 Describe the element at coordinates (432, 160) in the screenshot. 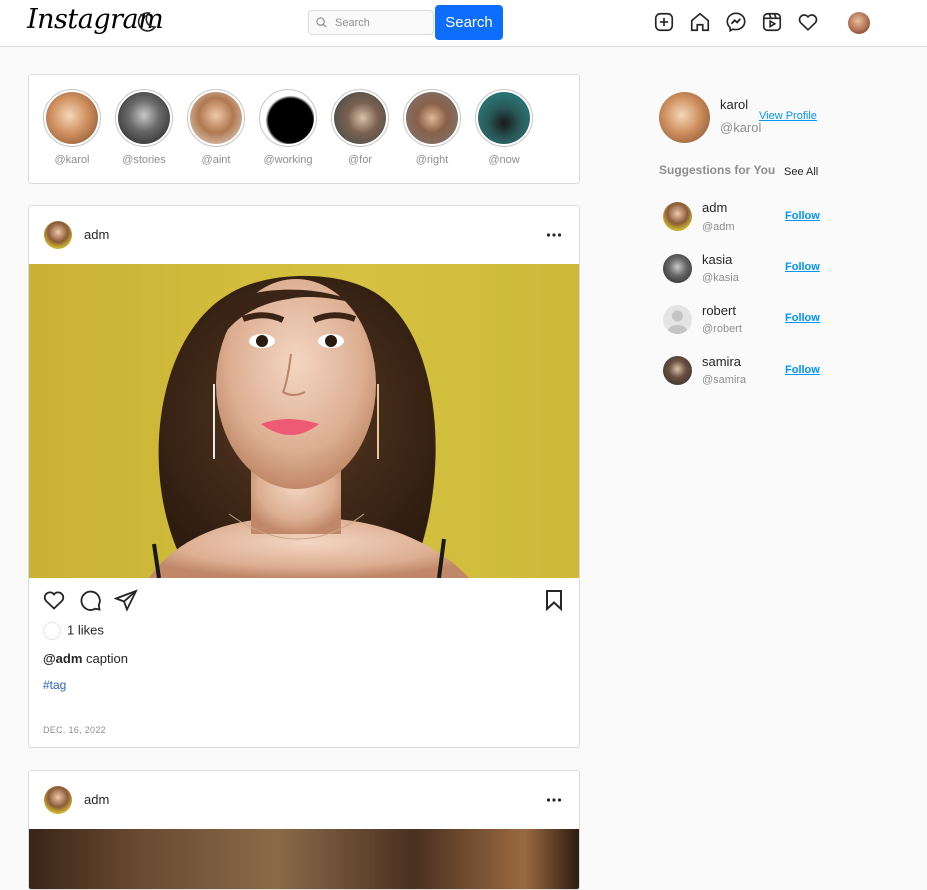

I see `story-handle: @right` at that location.